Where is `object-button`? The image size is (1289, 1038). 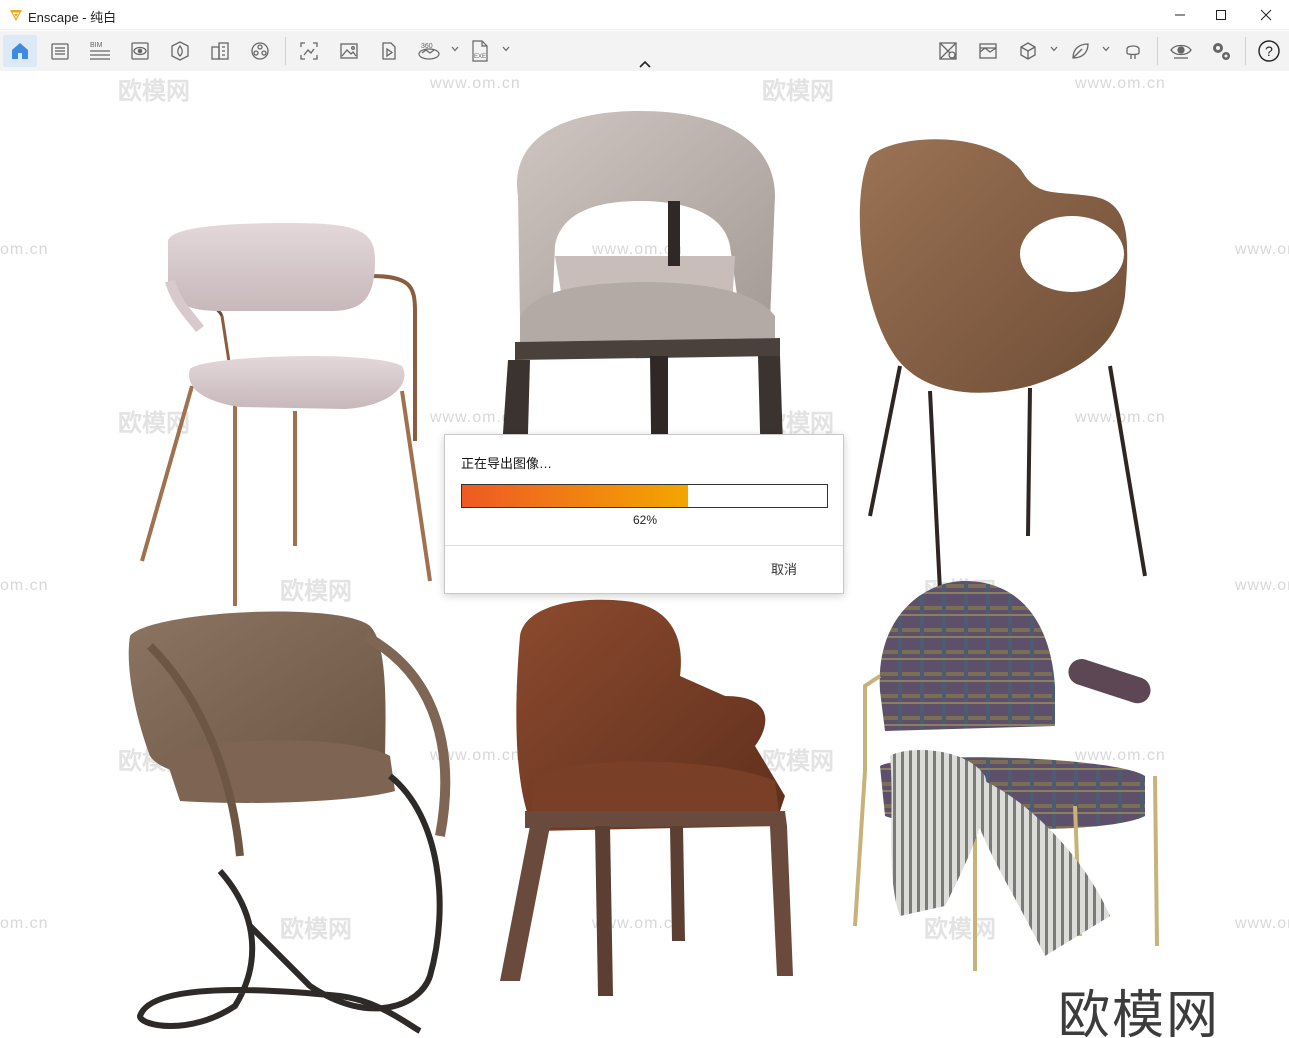 object-button is located at coordinates (1028, 51).